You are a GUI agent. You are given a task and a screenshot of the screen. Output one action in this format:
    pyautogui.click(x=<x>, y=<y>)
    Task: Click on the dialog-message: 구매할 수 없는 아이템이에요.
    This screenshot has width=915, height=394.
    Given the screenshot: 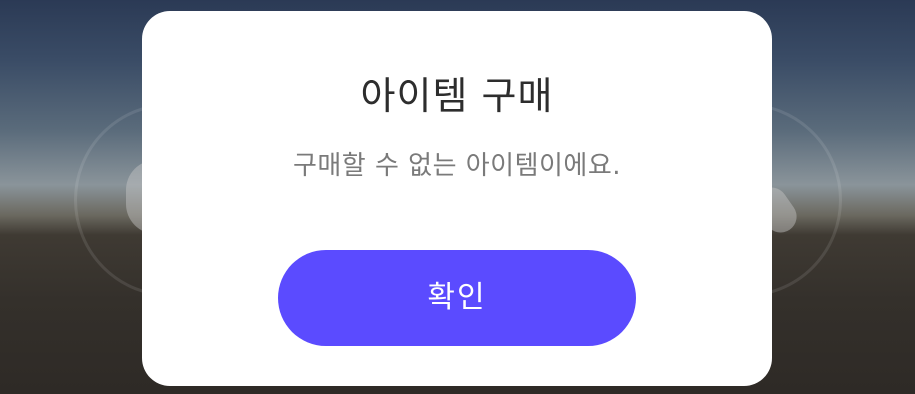 What is the action you would take?
    pyautogui.click(x=457, y=166)
    